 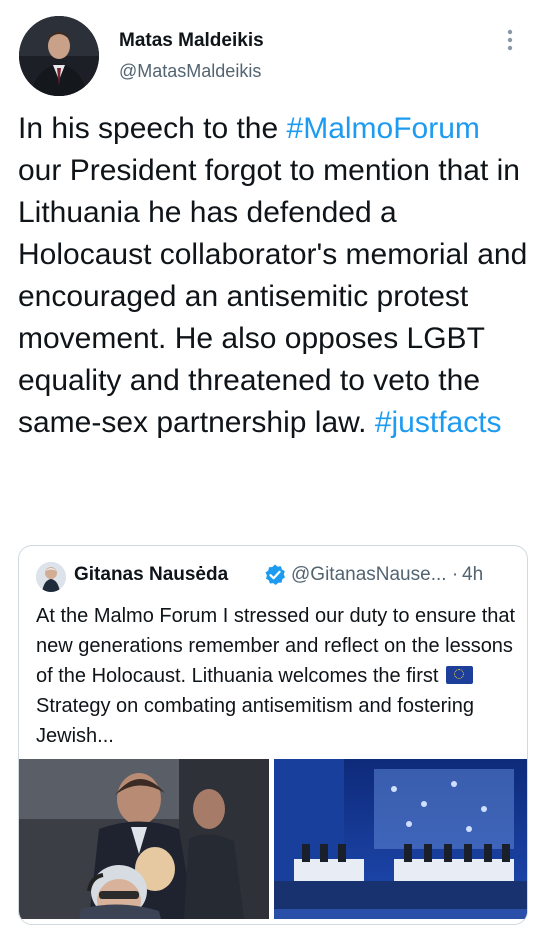 I want to click on author-handle: @MatasMaldeikis, so click(x=190, y=71).